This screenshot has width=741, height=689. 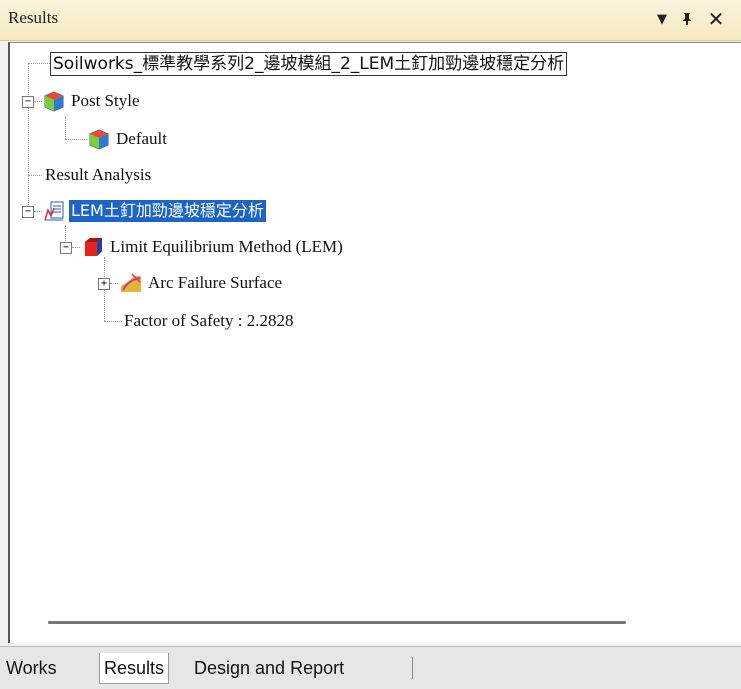 I want to click on tree-item-result-analysis: Result Analysis, so click(x=98, y=175).